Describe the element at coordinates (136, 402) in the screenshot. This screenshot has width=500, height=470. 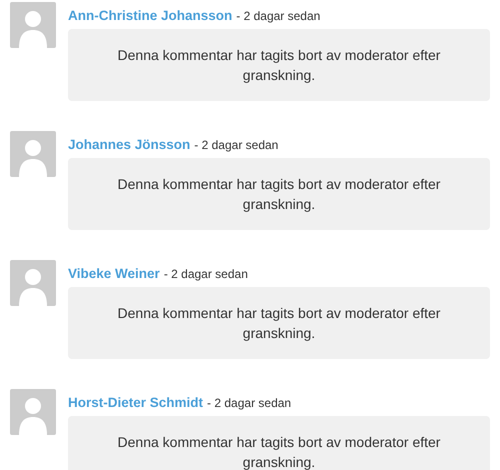
I see `author-link: Horst-Dieter Schmidt` at that location.